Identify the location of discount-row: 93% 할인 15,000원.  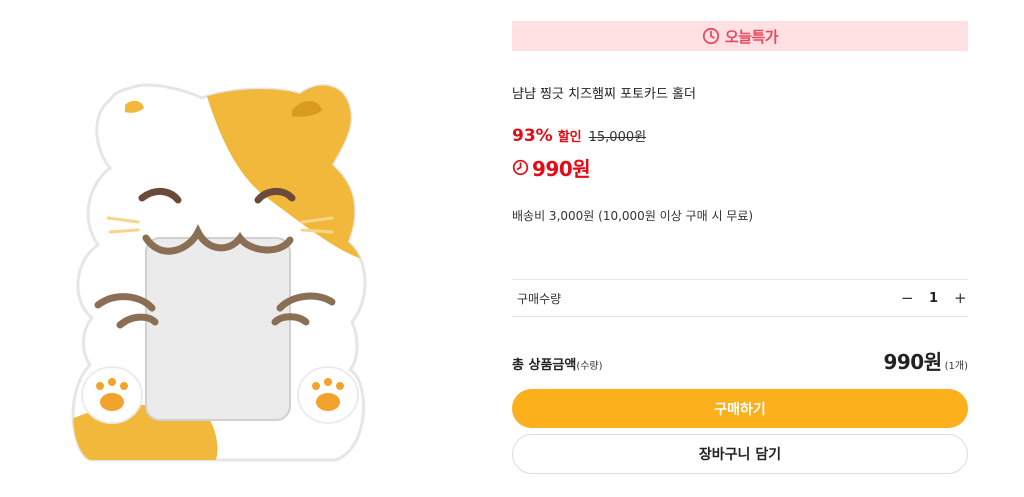
(579, 136).